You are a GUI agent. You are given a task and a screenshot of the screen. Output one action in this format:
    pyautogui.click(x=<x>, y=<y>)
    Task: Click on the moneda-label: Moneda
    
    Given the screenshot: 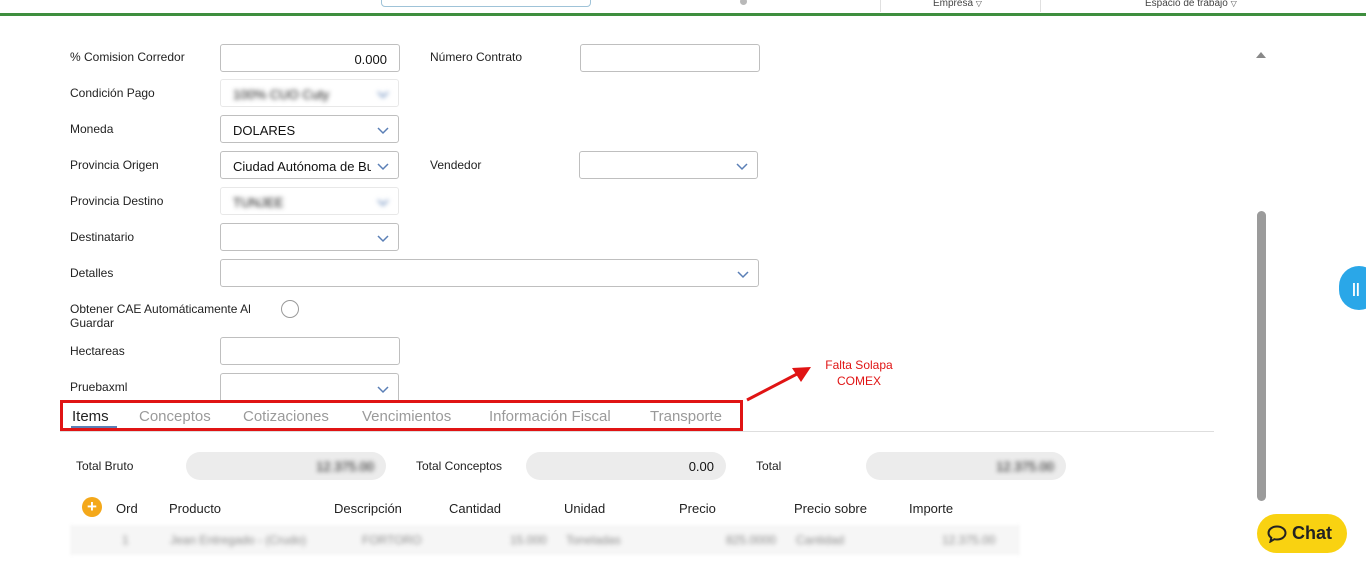 What is the action you would take?
    pyautogui.click(x=92, y=129)
    